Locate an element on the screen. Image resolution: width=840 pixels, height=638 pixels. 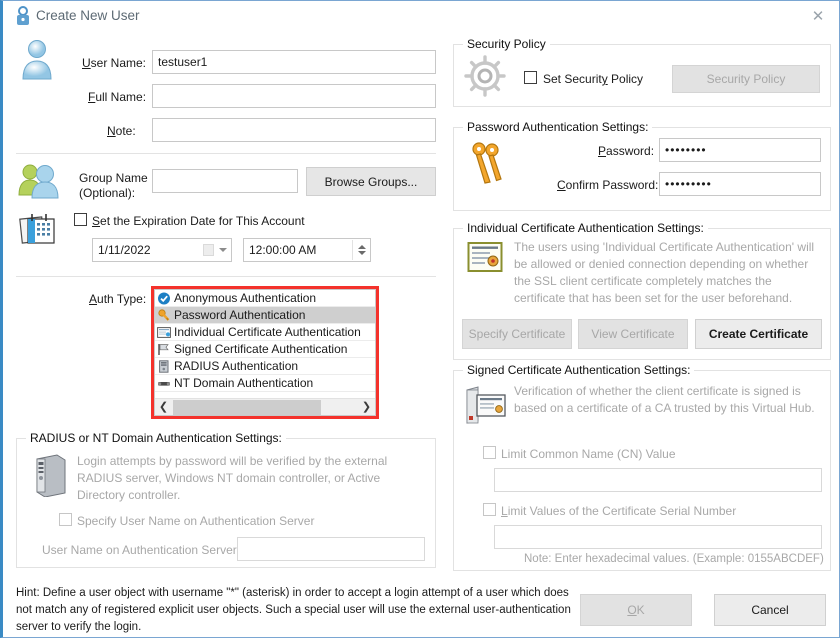
create-certificate-button: Create Certificate is located at coordinates (758, 334).